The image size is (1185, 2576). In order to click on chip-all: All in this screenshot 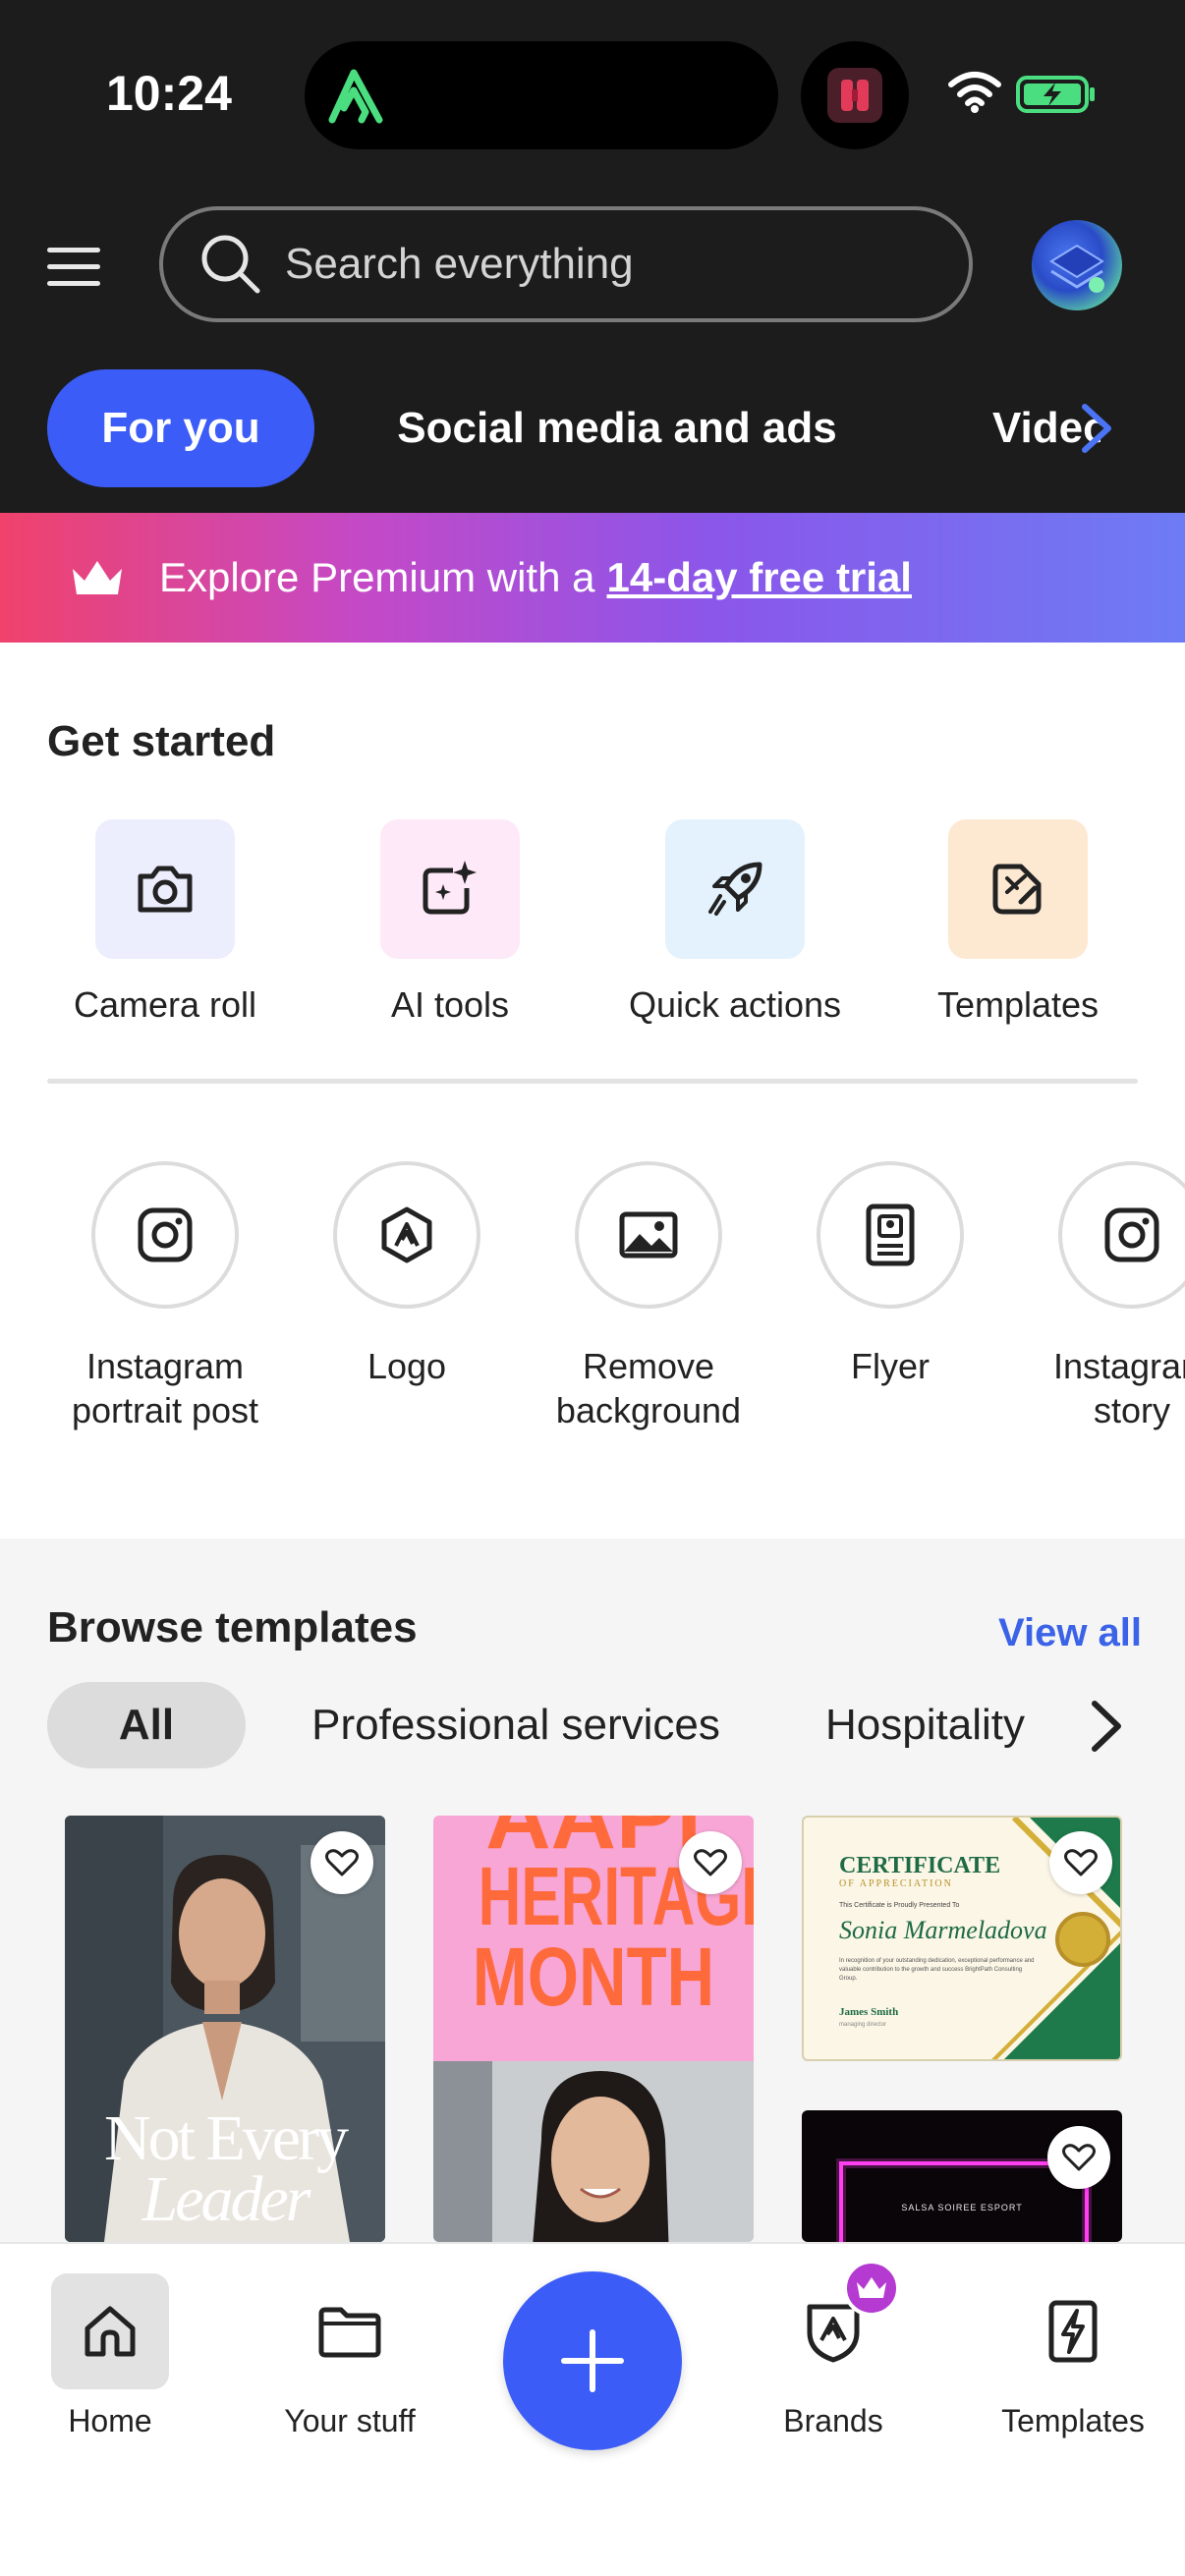, I will do `click(147, 1725)`.